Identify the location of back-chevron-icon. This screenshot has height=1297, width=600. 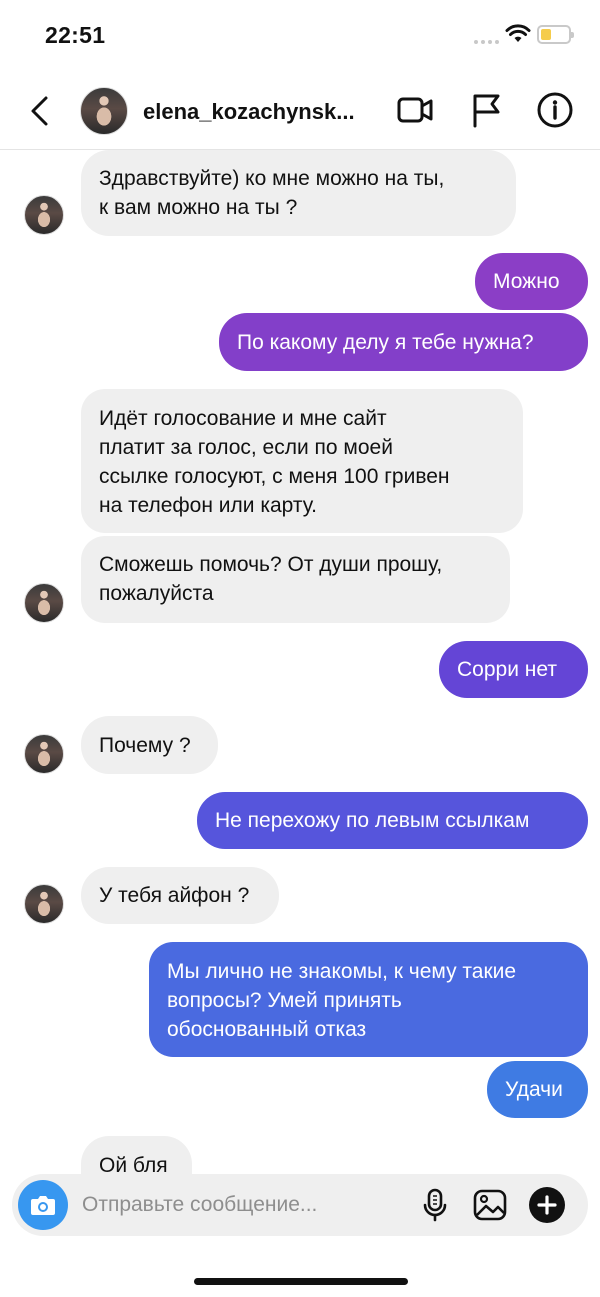
(41, 111).